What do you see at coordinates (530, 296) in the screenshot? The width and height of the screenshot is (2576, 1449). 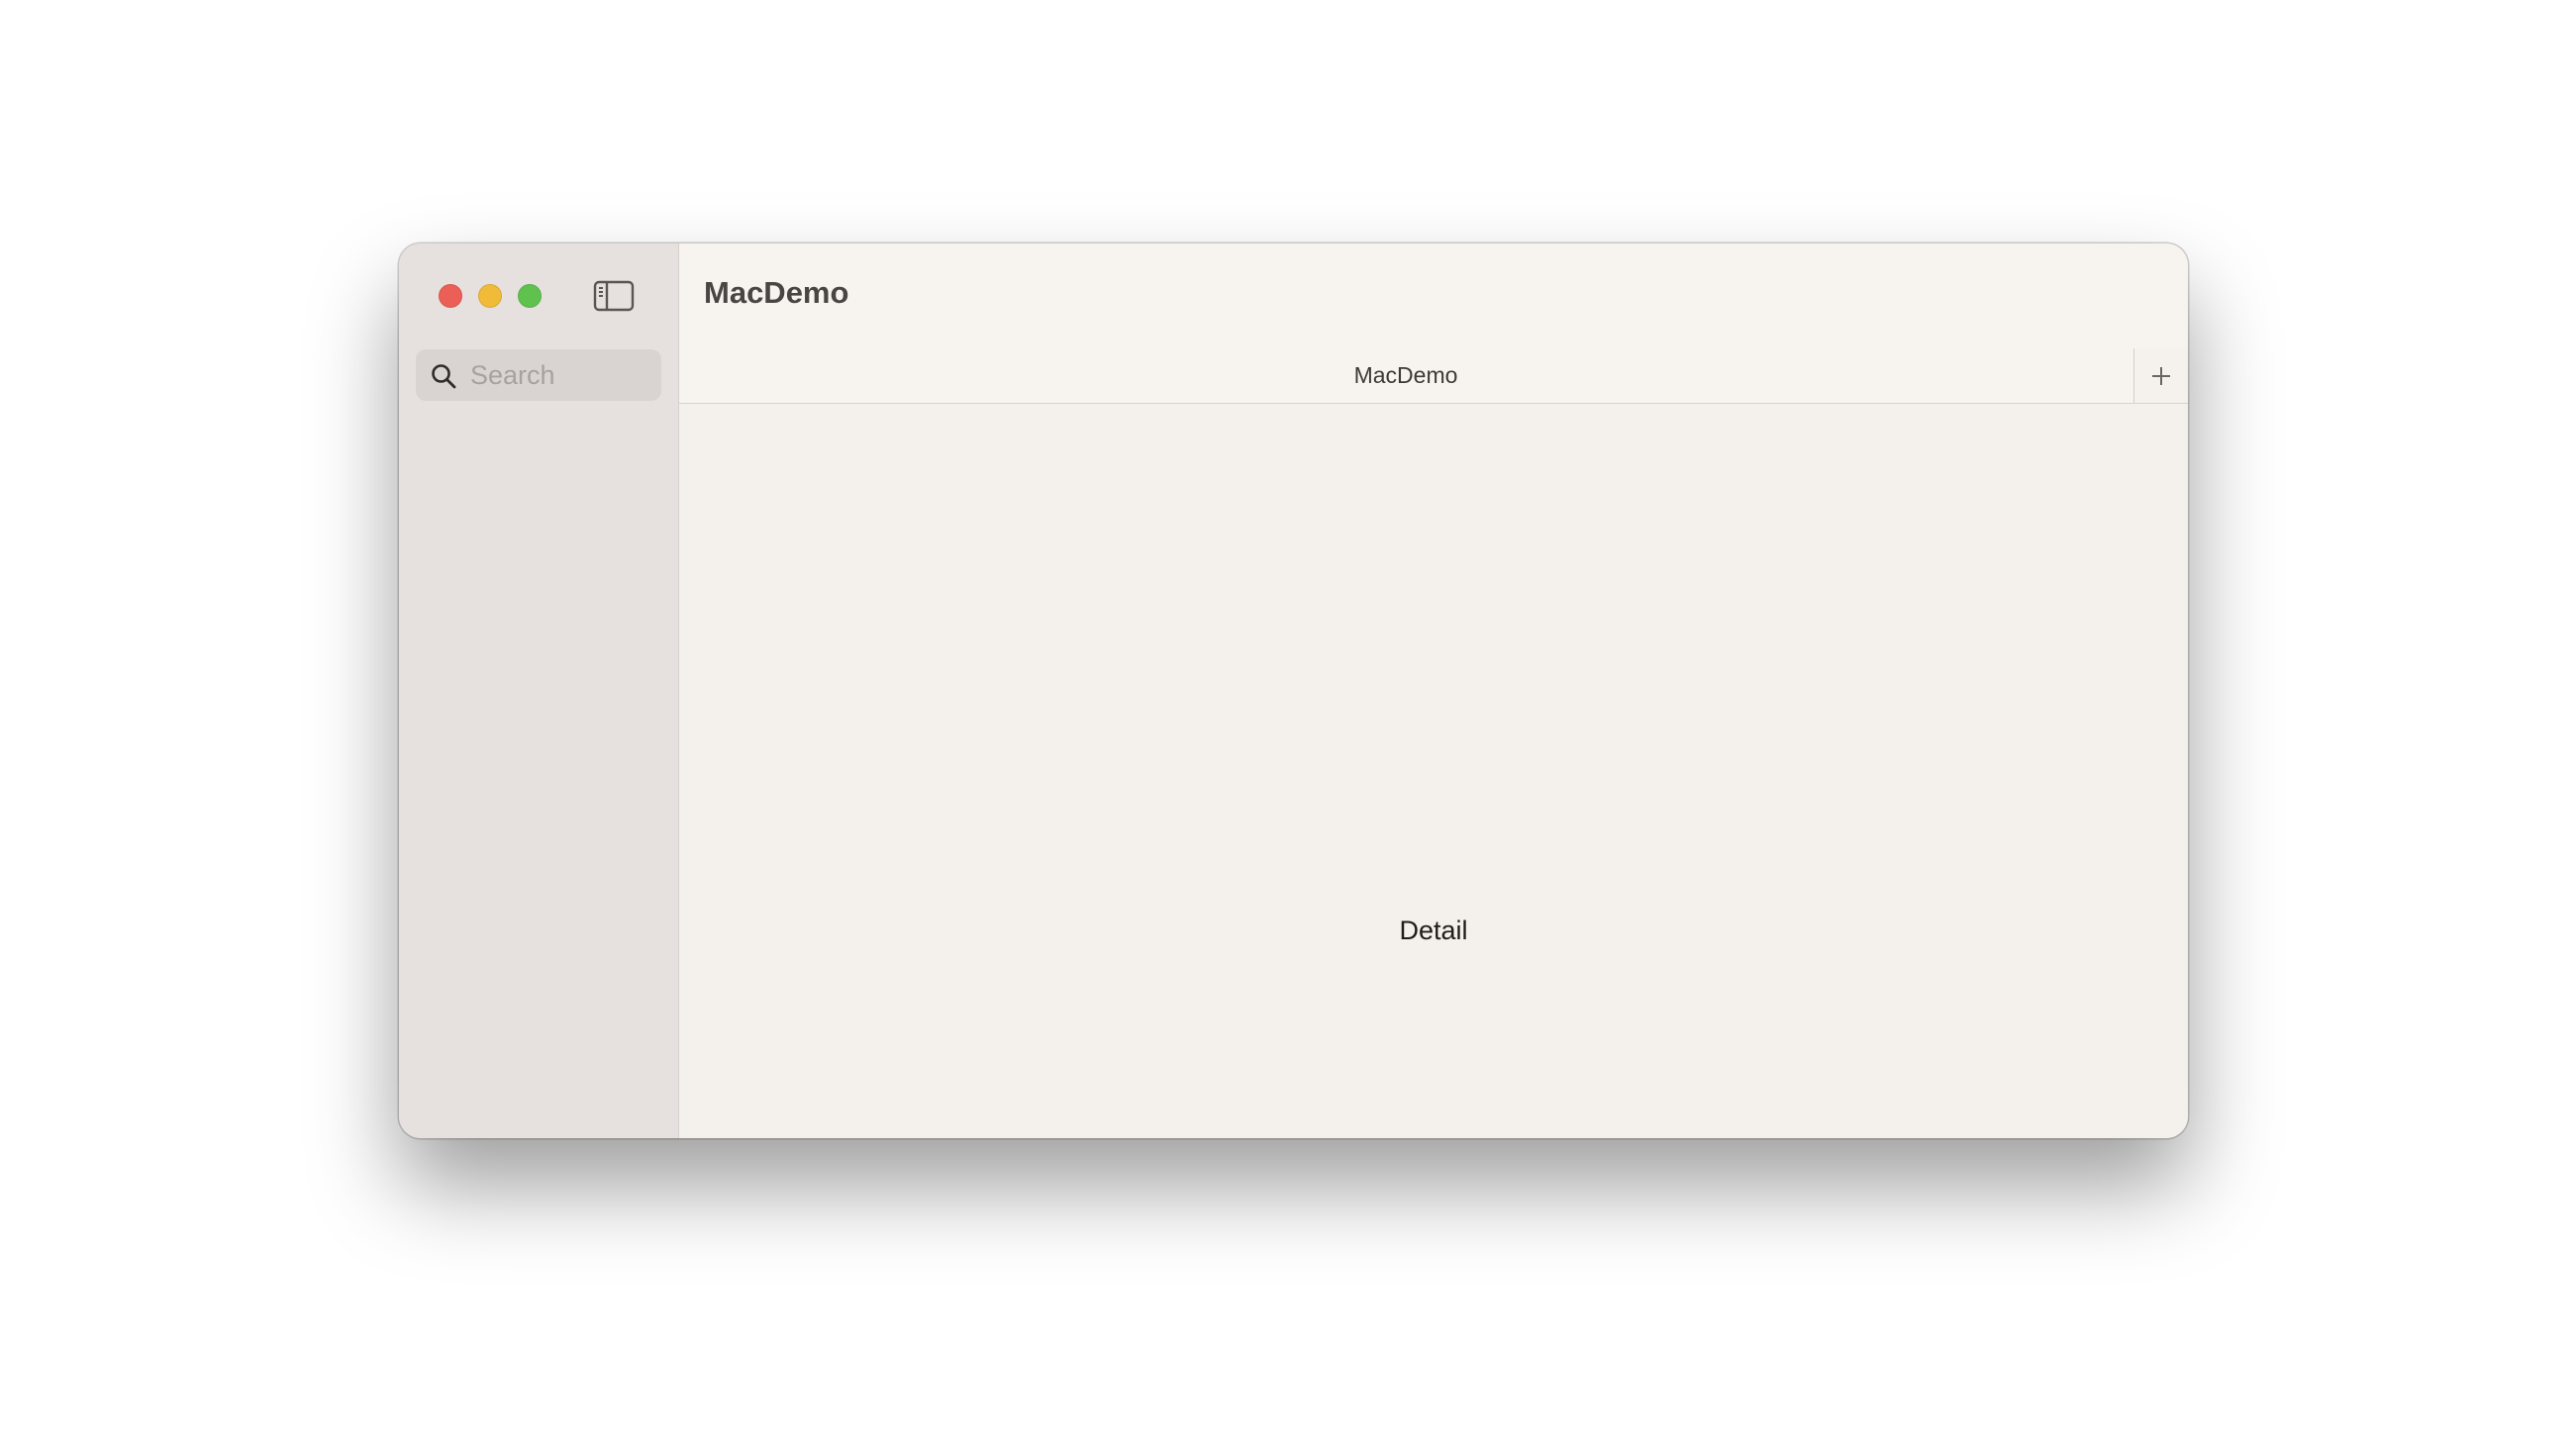 I see `zoom-window-button` at bounding box center [530, 296].